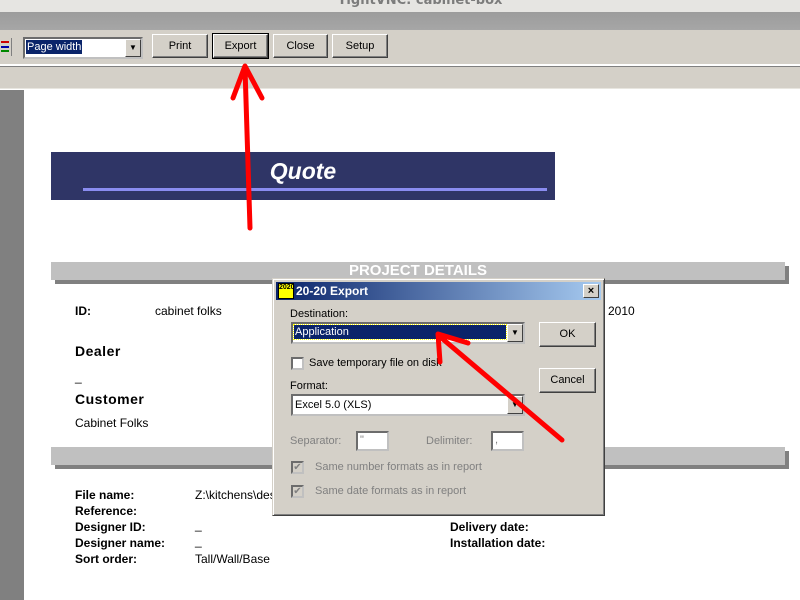 This screenshot has width=800, height=600. I want to click on save-temp-label: Save temporary file on disk, so click(375, 363).